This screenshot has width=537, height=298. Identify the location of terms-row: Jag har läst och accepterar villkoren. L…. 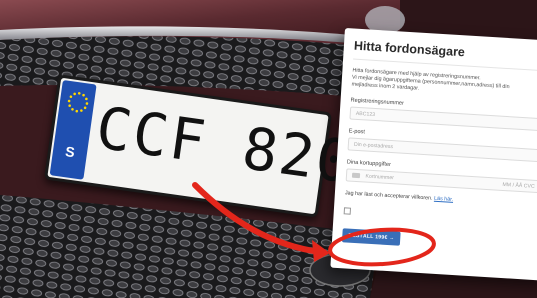
(441, 199).